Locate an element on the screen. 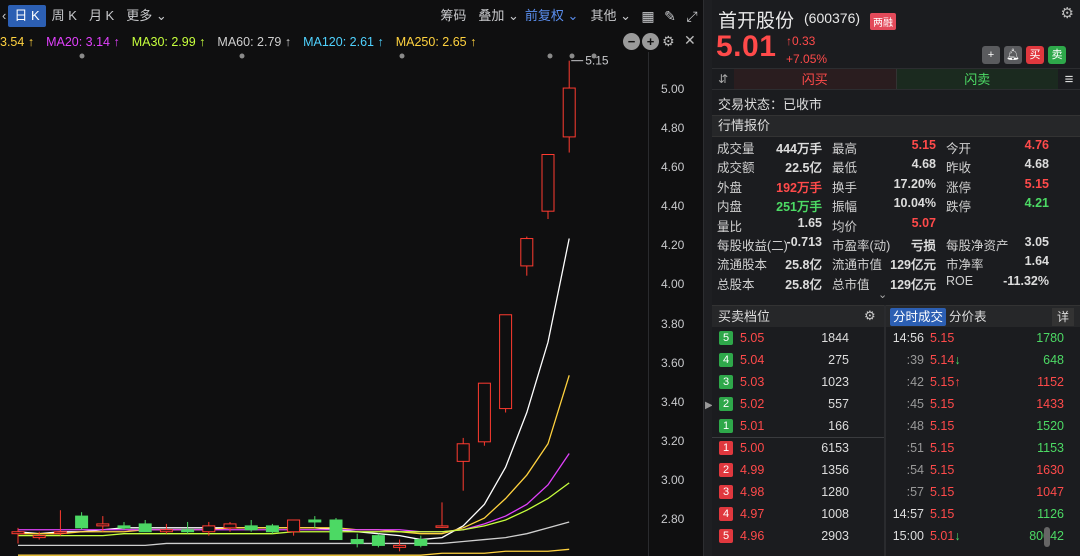 The width and height of the screenshot is (1080, 556). quote-label: 总市值 is located at coordinates (851, 284).